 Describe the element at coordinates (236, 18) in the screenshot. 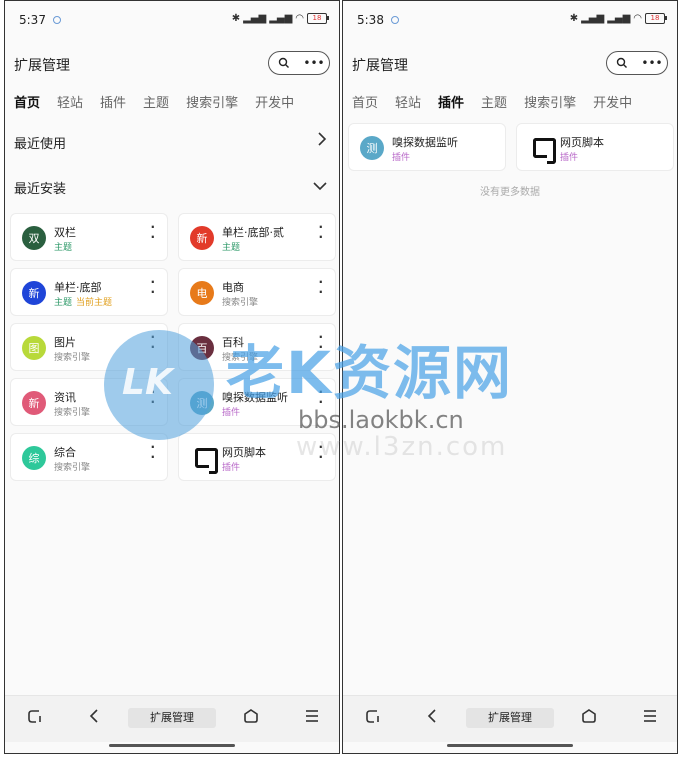

I see `bluetooth-icon: ✱` at that location.